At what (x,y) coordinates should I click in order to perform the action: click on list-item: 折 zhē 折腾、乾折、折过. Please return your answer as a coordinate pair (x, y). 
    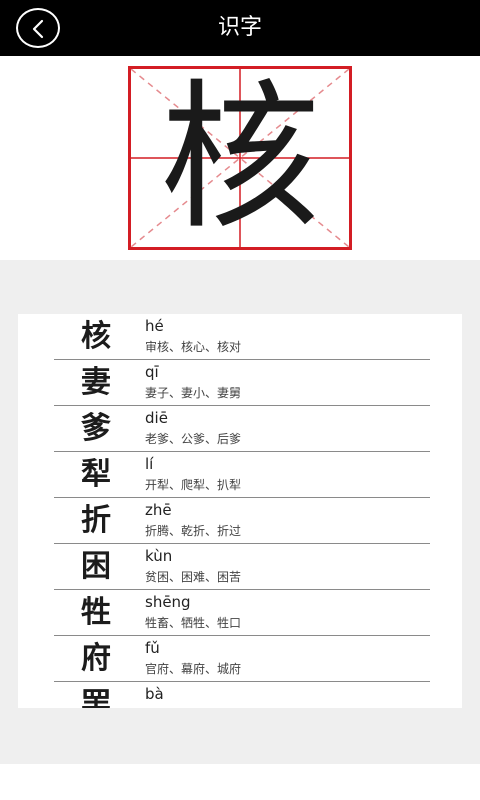
    Looking at the image, I should click on (242, 521).